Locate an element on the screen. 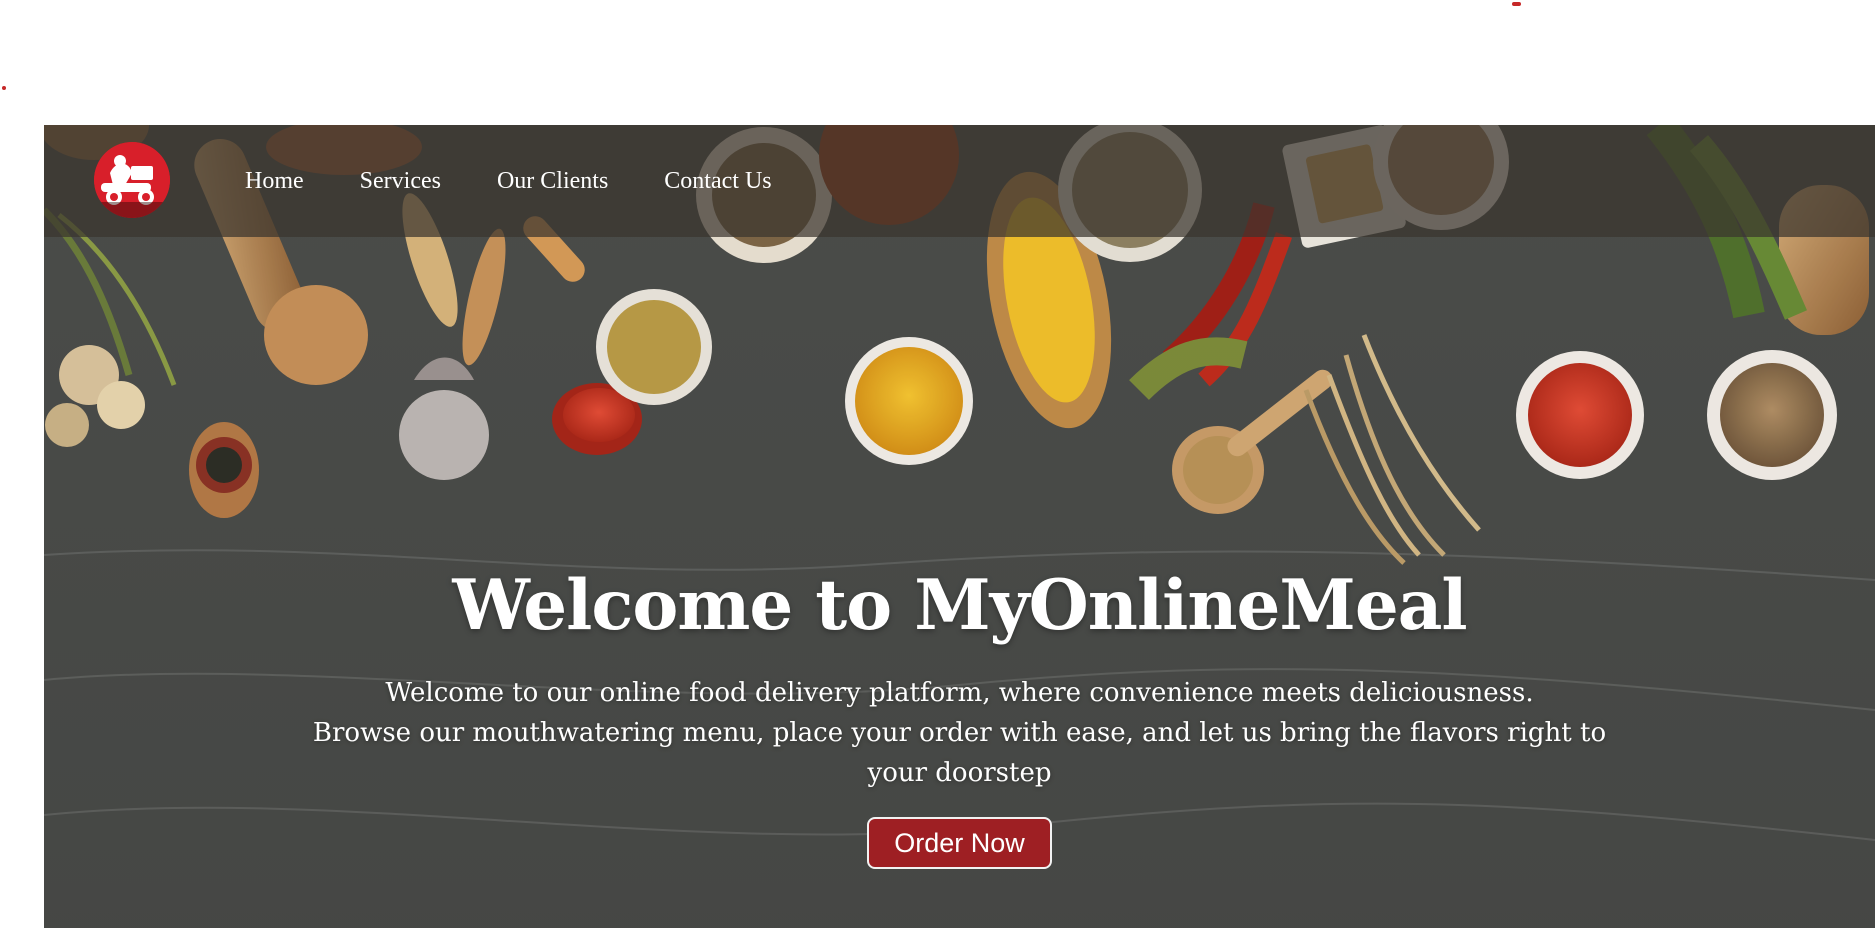 This screenshot has height=928, width=1875. nav-home-link: Home is located at coordinates (274, 181).